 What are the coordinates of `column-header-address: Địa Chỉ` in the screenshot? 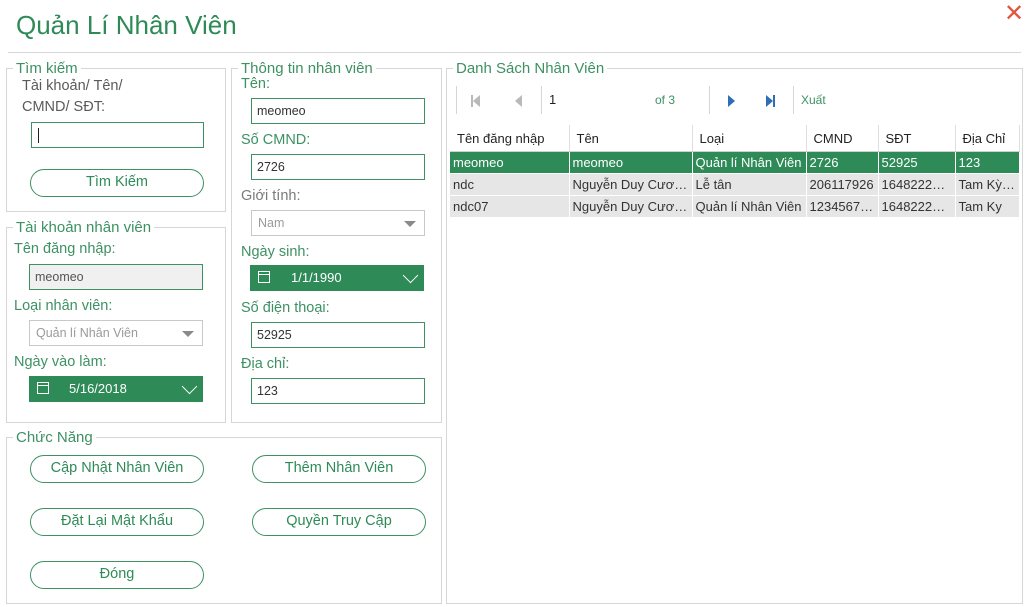 It's located at (987, 138).